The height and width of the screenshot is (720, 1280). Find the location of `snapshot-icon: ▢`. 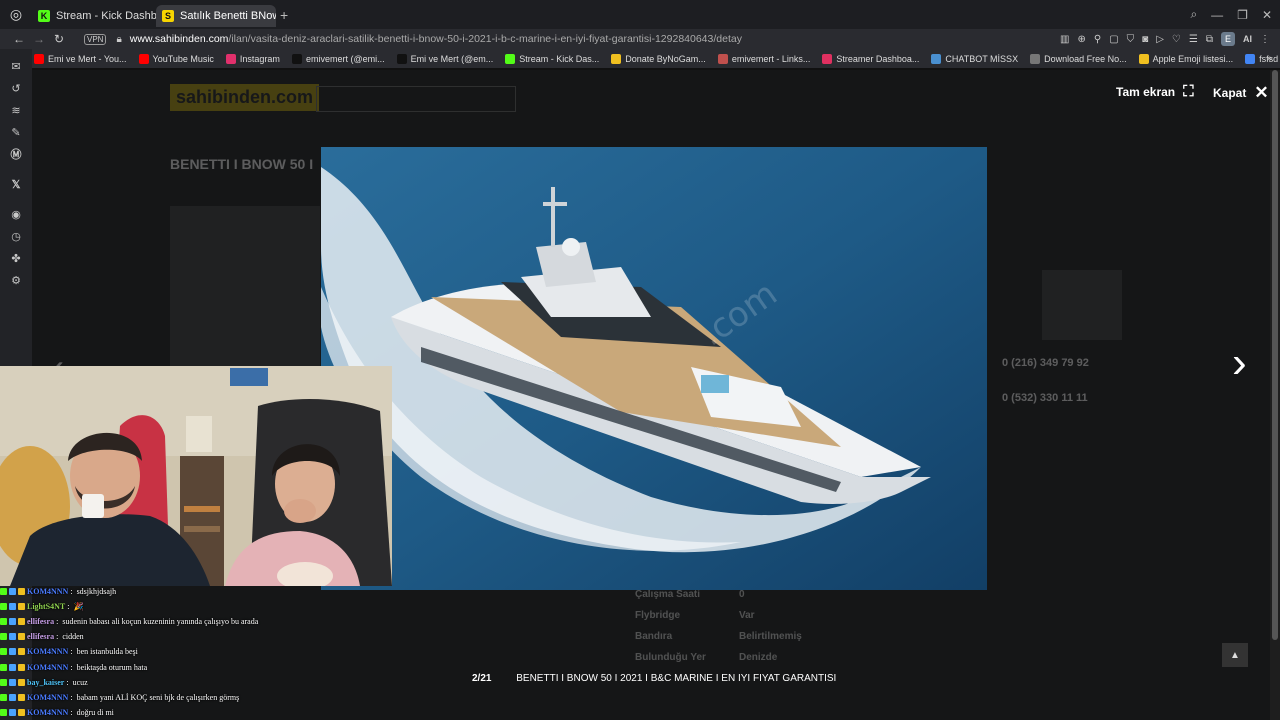

snapshot-icon: ▢ is located at coordinates (1113, 39).